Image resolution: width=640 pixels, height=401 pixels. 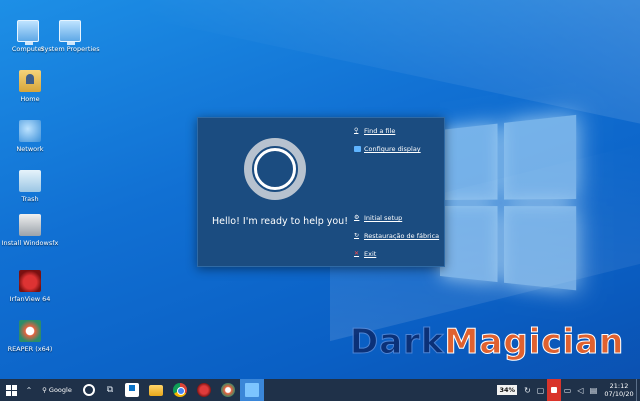 I want to click on desktop-icon-reaper: REAPER (x64), so click(x=30, y=336).